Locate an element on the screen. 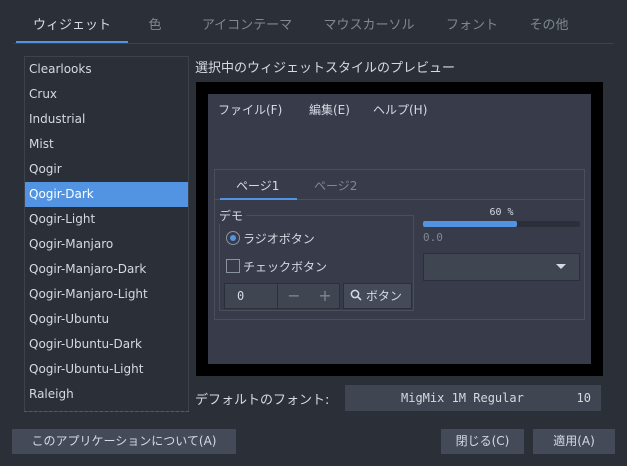 The image size is (627, 466). menu-file: ファイル(F) is located at coordinates (250, 110).